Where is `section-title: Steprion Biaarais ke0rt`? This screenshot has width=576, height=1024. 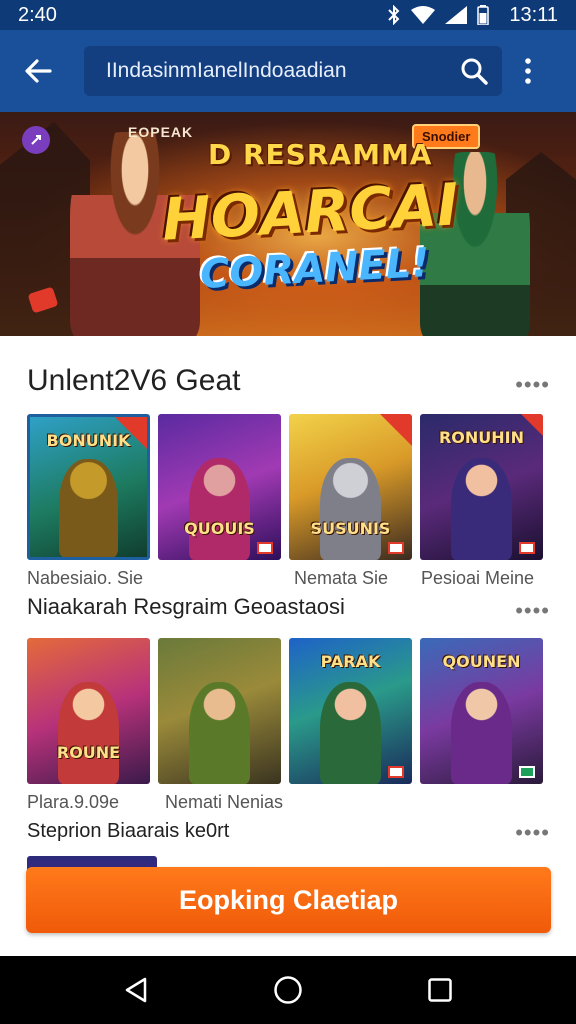 section-title: Steprion Biaarais ke0rt is located at coordinates (128, 831).